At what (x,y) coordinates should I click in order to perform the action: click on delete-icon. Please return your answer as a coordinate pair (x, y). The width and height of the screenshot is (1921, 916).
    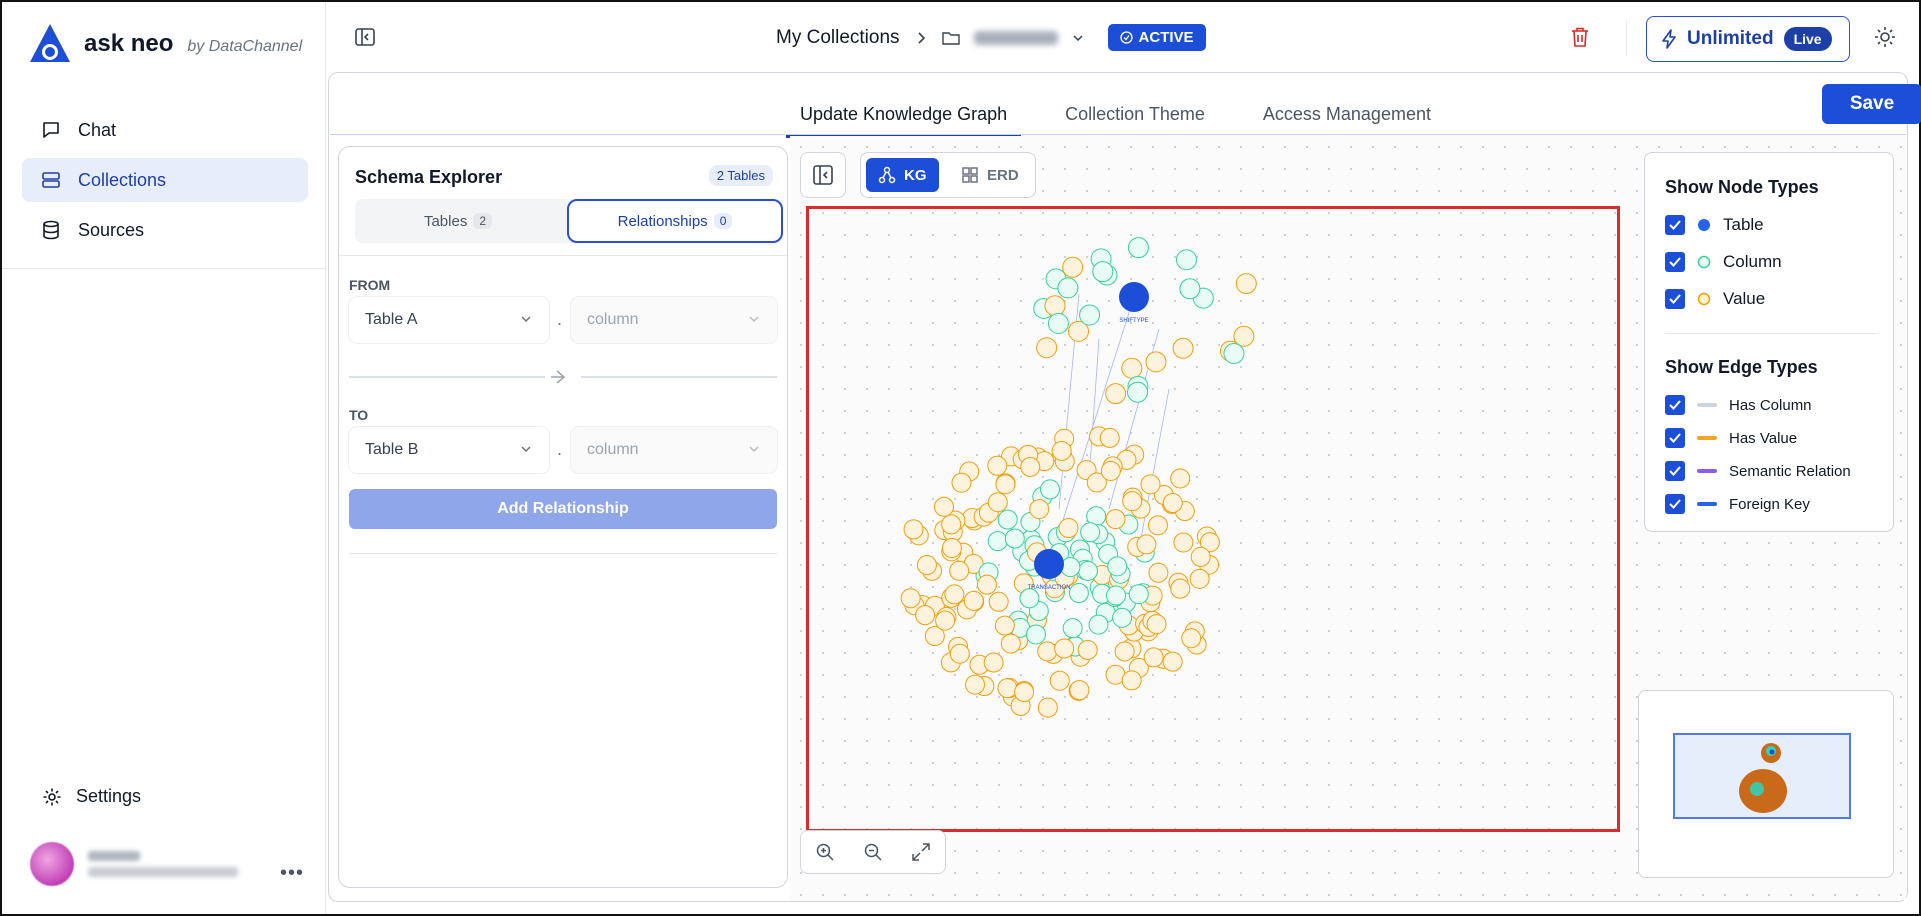
    Looking at the image, I should click on (1580, 37).